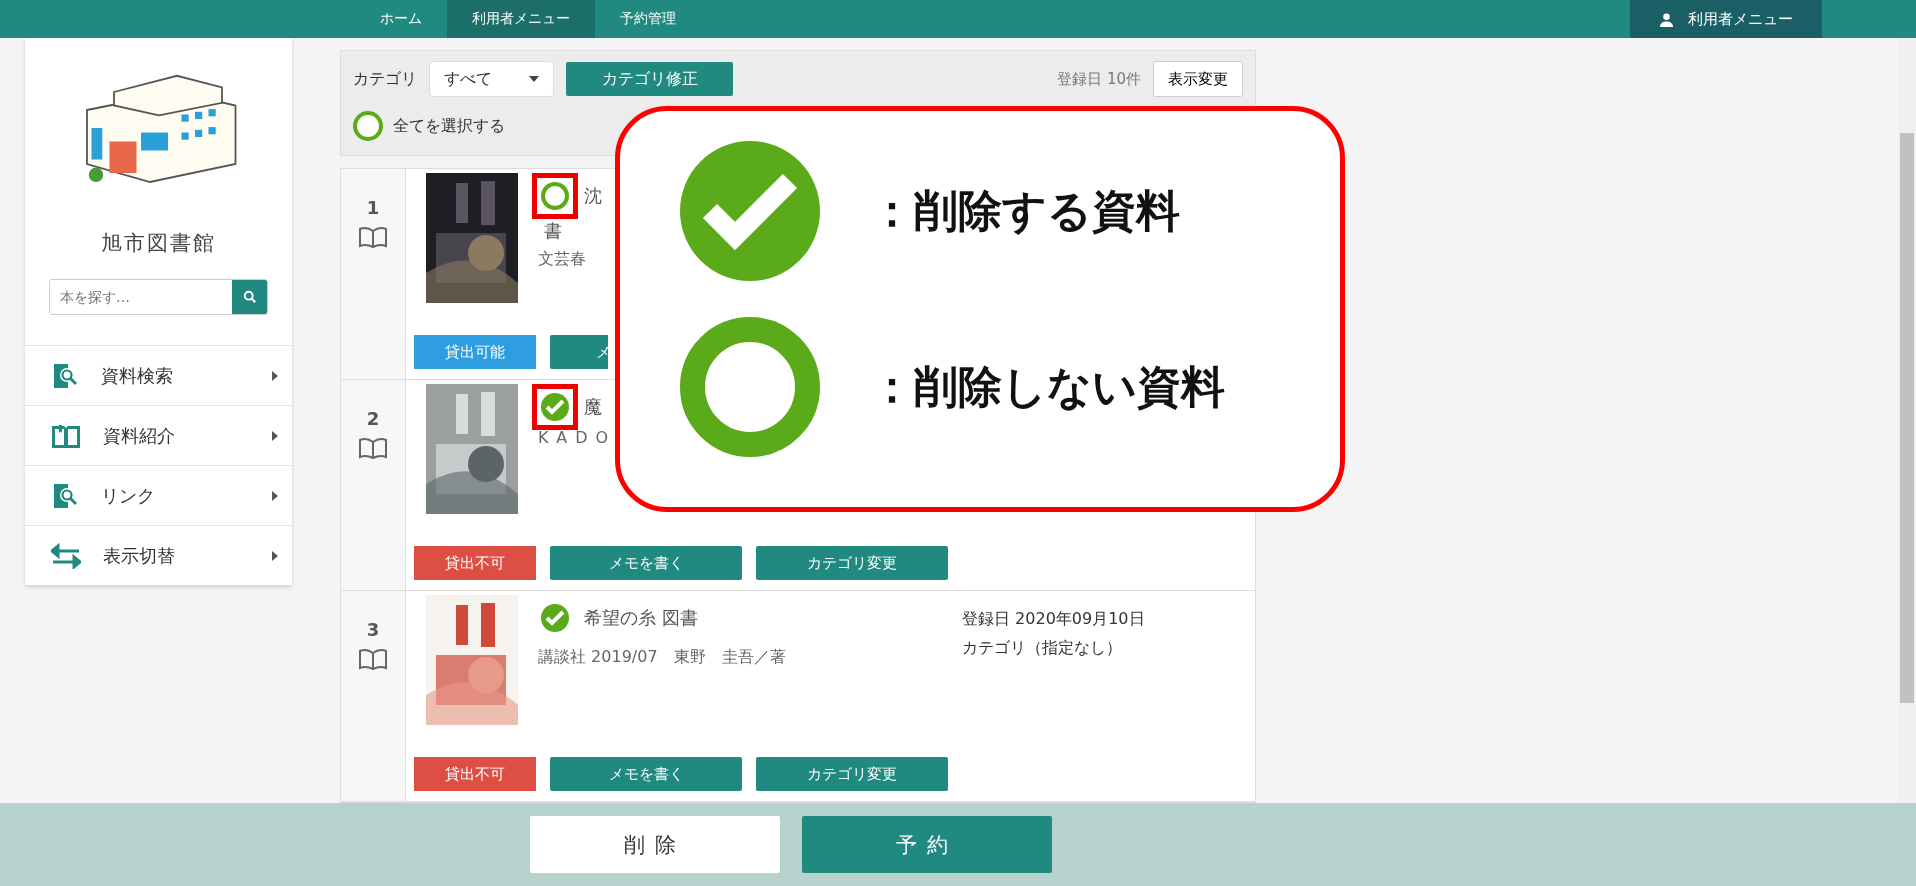 This screenshot has height=886, width=1916. Describe the element at coordinates (249, 297) in the screenshot. I see `search-icon` at that location.